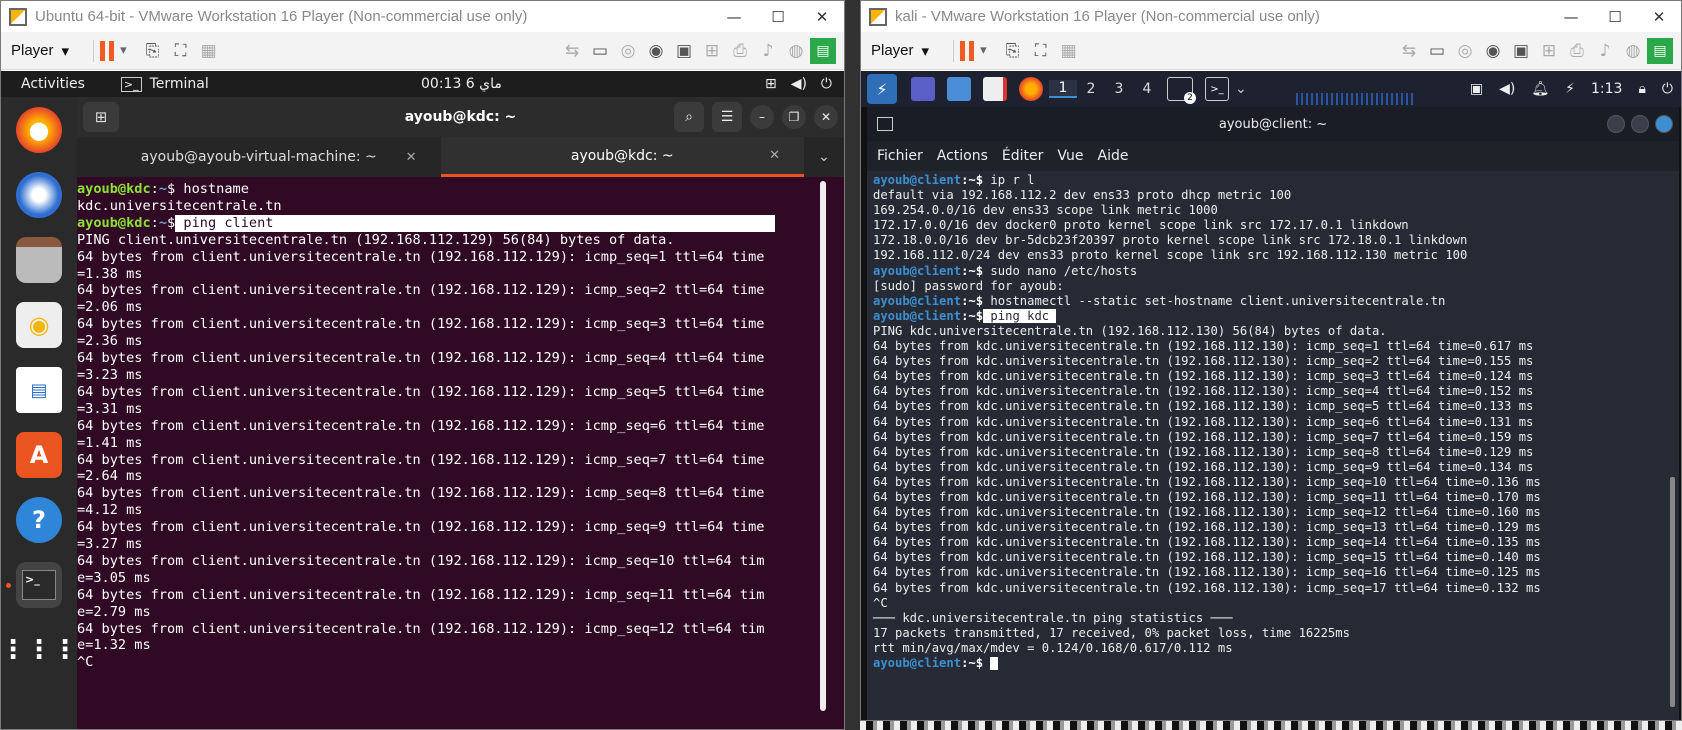 The image size is (1682, 730). I want to click on show-desktop-icon, so click(923, 89).